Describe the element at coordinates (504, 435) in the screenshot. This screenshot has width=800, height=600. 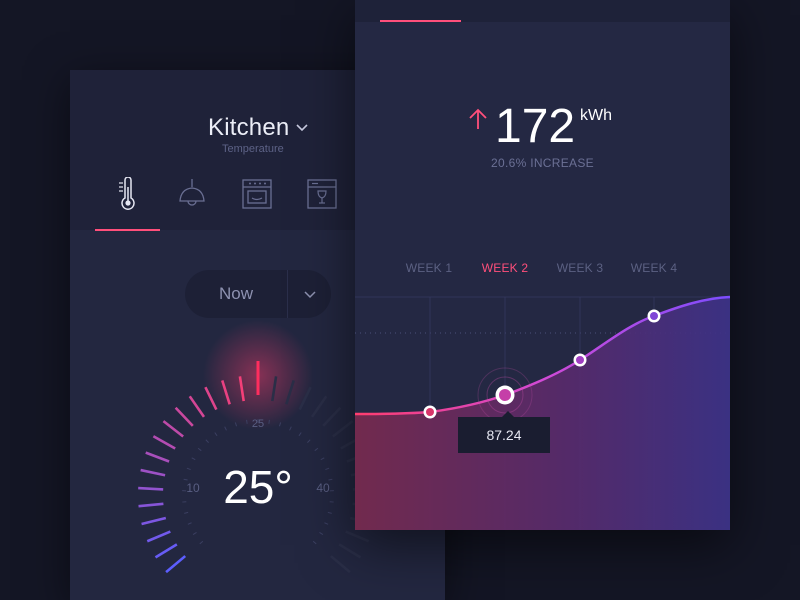
I see `value-tooltip: 87.24` at that location.